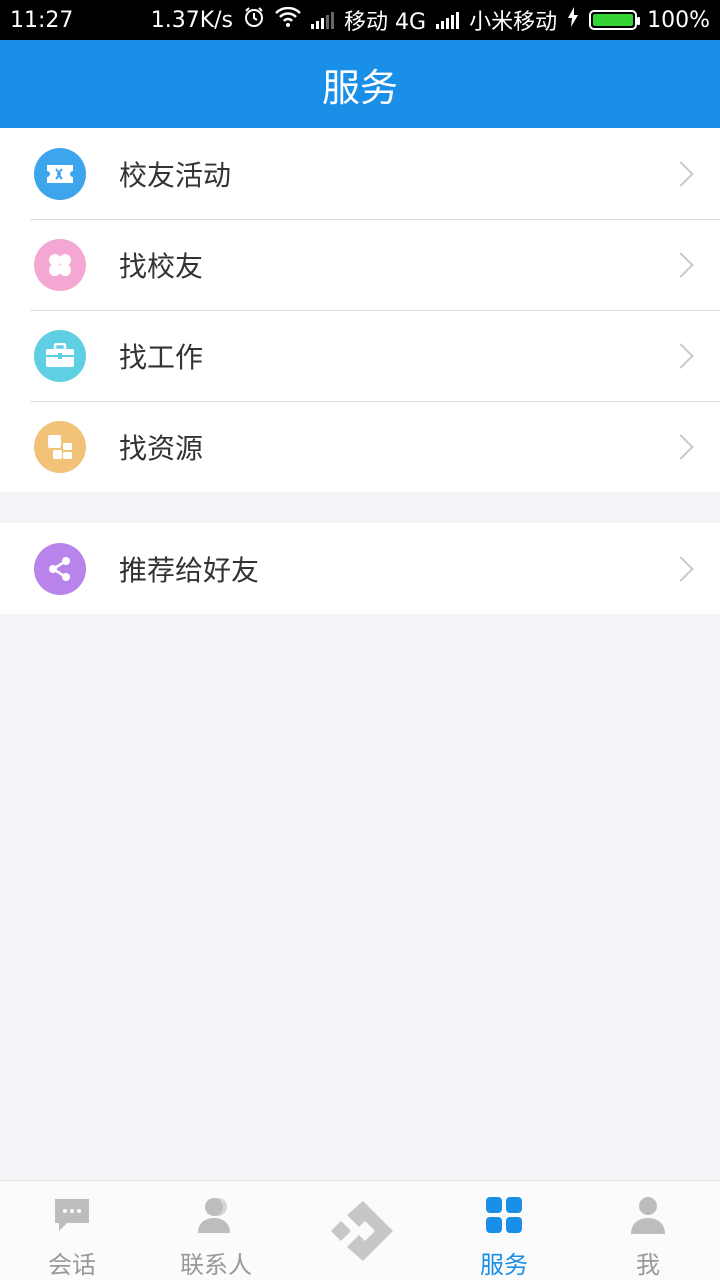 This screenshot has width=720, height=1280. Describe the element at coordinates (60, 264) in the screenshot. I see `clover-icon` at that location.